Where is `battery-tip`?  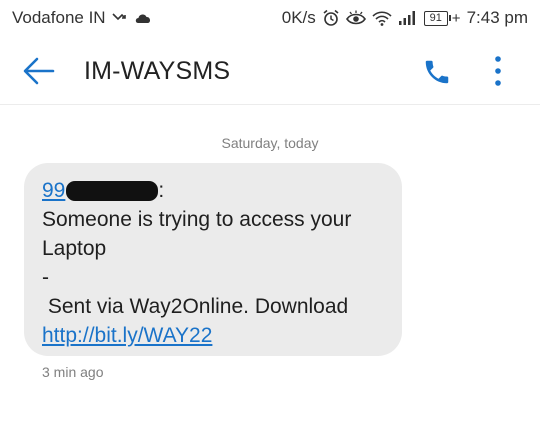 battery-tip is located at coordinates (449, 18).